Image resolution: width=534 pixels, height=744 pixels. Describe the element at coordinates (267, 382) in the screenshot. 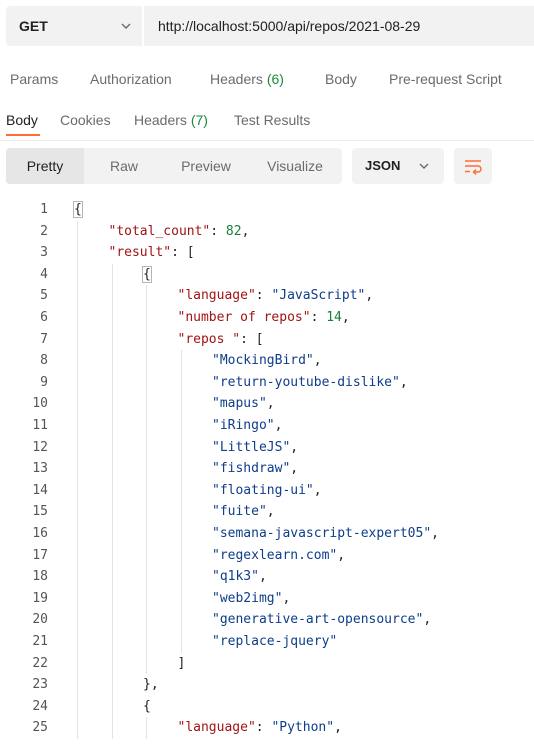

I see `code-line: 9 "return-youtube-dislike",` at that location.